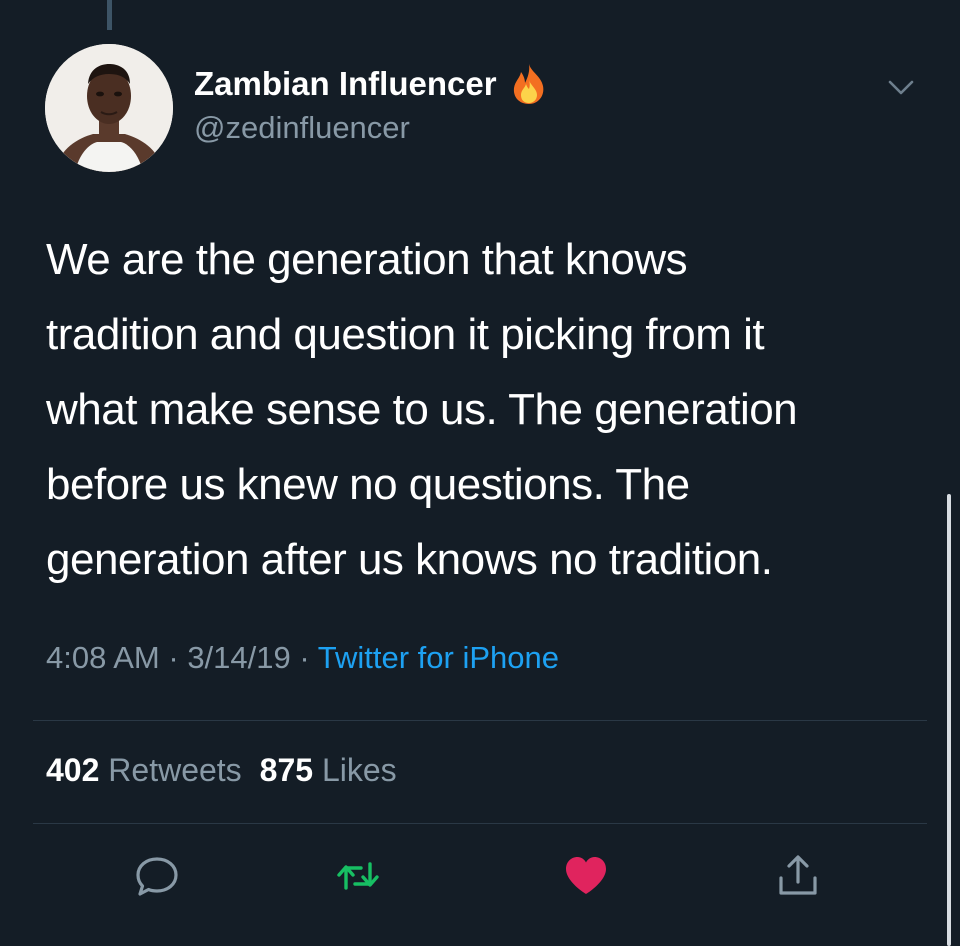 This screenshot has width=960, height=946. What do you see at coordinates (345, 84) in the screenshot?
I see `display-name-text: Zambian Influencer` at bounding box center [345, 84].